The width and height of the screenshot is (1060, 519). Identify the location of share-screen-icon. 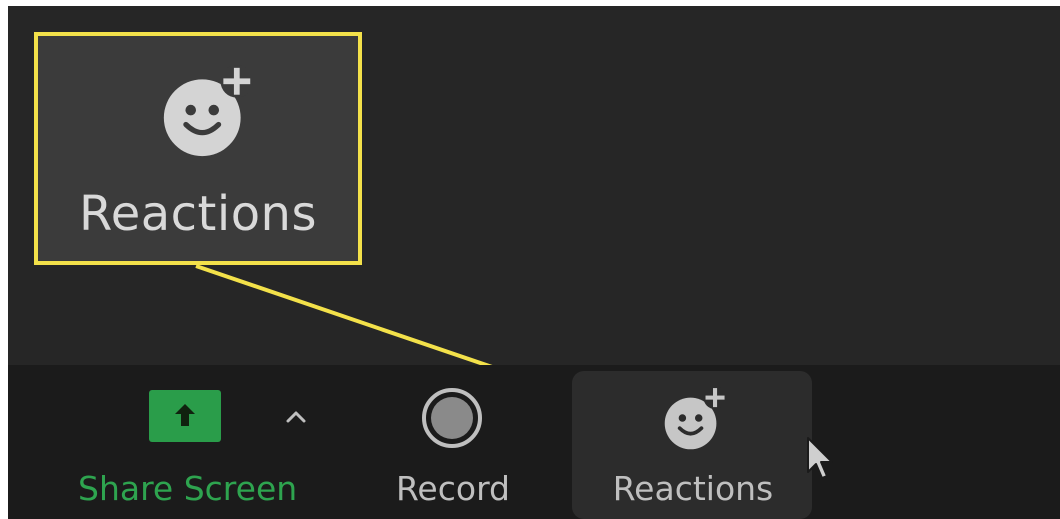
(185, 416).